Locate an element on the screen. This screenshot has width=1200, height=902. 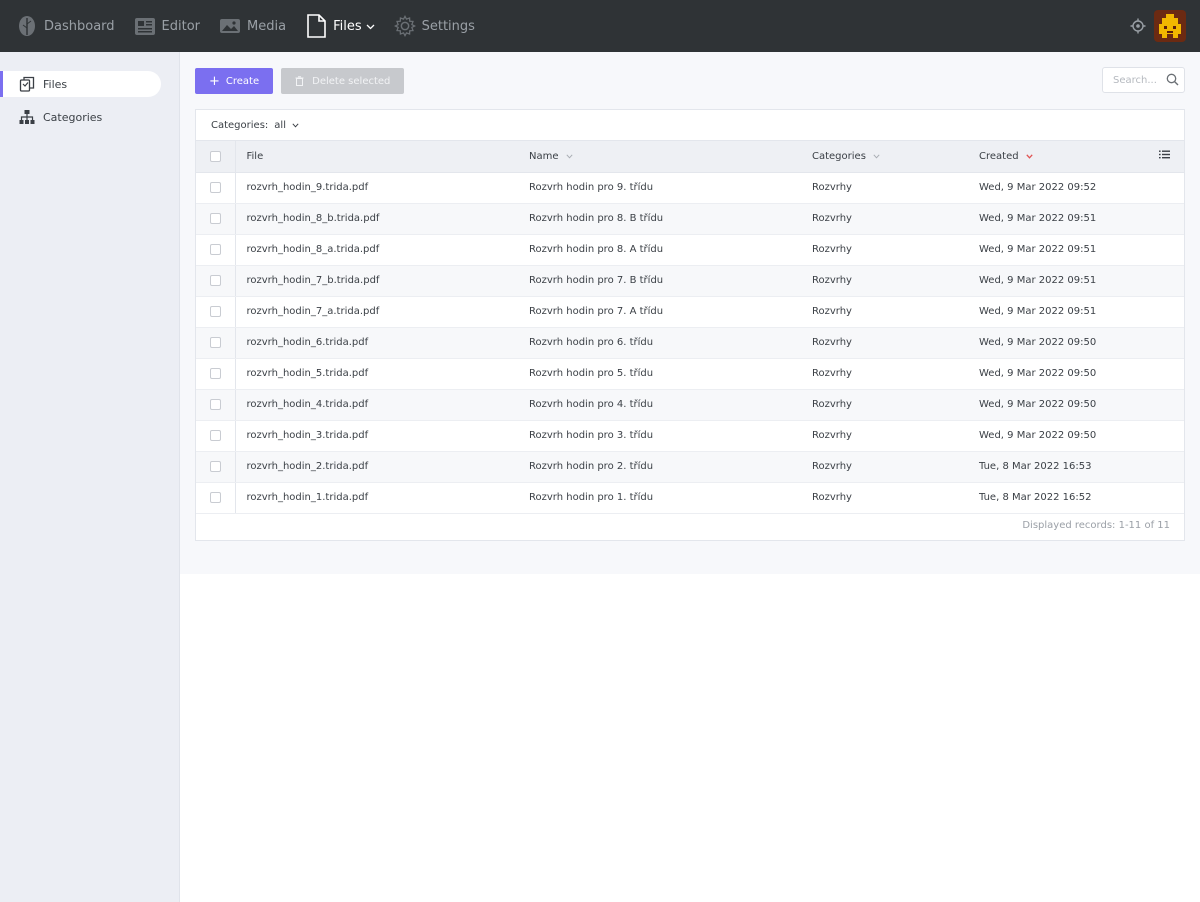
newspaper-icon is located at coordinates (145, 26).